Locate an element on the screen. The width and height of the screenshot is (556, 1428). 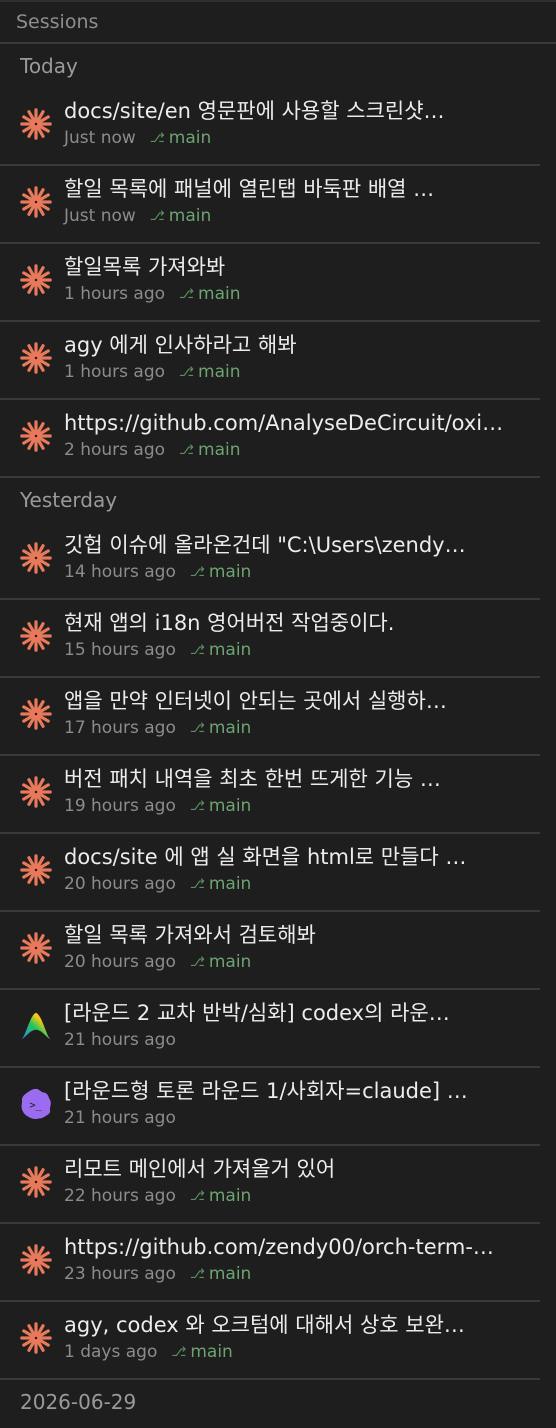
session-item: 현재 앱의 i18n 영어버전 작업중이다. 15 hours ago ⎇ main is located at coordinates (270, 639).